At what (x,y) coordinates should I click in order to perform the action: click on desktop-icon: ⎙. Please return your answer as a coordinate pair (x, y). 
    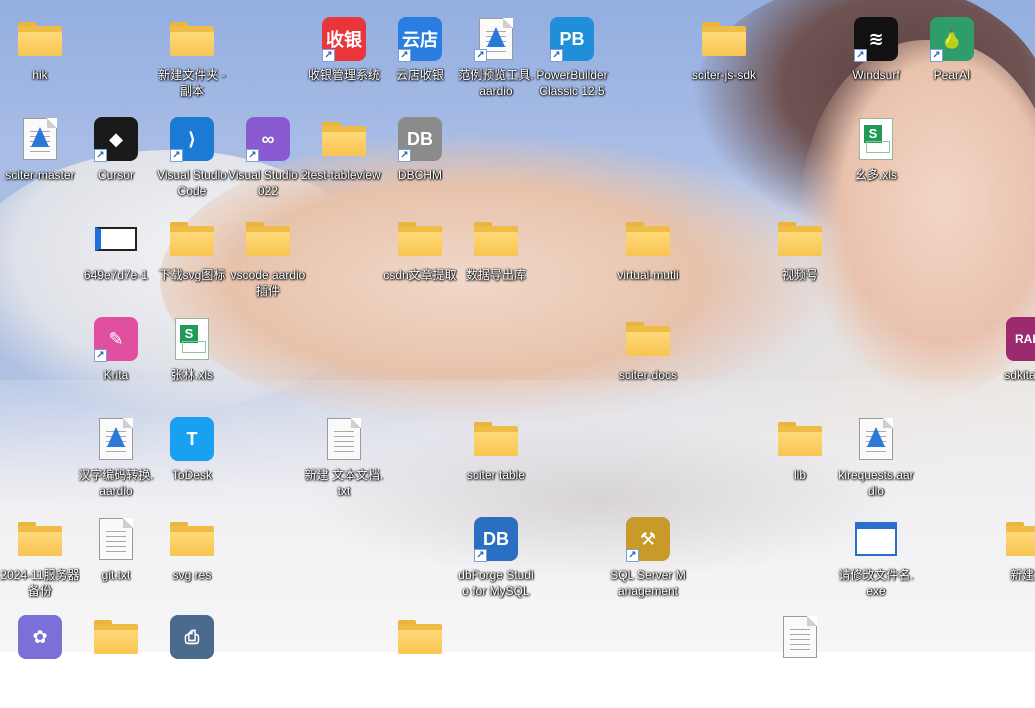
    Looking at the image, I should click on (192, 660).